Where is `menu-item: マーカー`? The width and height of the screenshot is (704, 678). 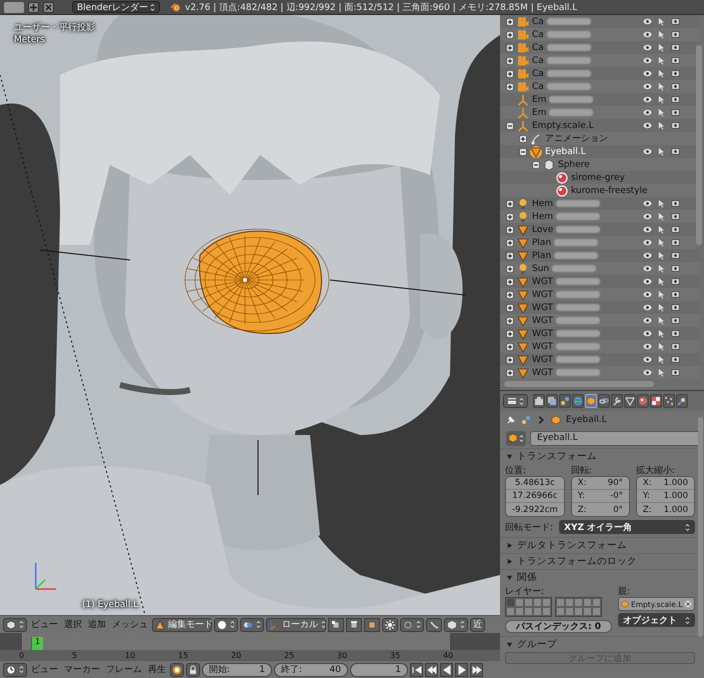
menu-item: マーカー is located at coordinates (82, 669).